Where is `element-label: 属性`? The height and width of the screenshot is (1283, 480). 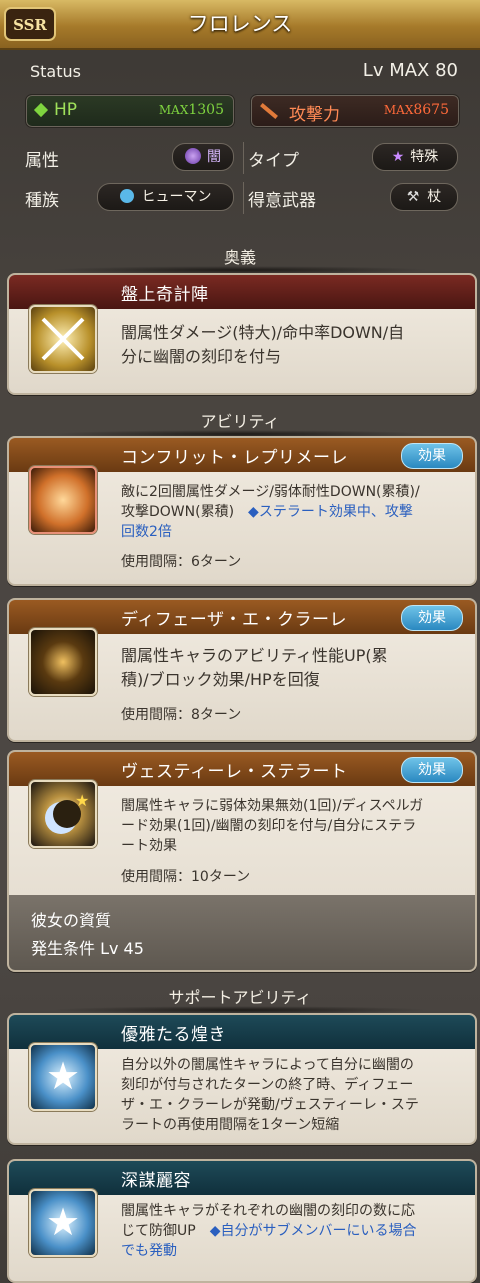 element-label: 属性 is located at coordinates (42, 161).